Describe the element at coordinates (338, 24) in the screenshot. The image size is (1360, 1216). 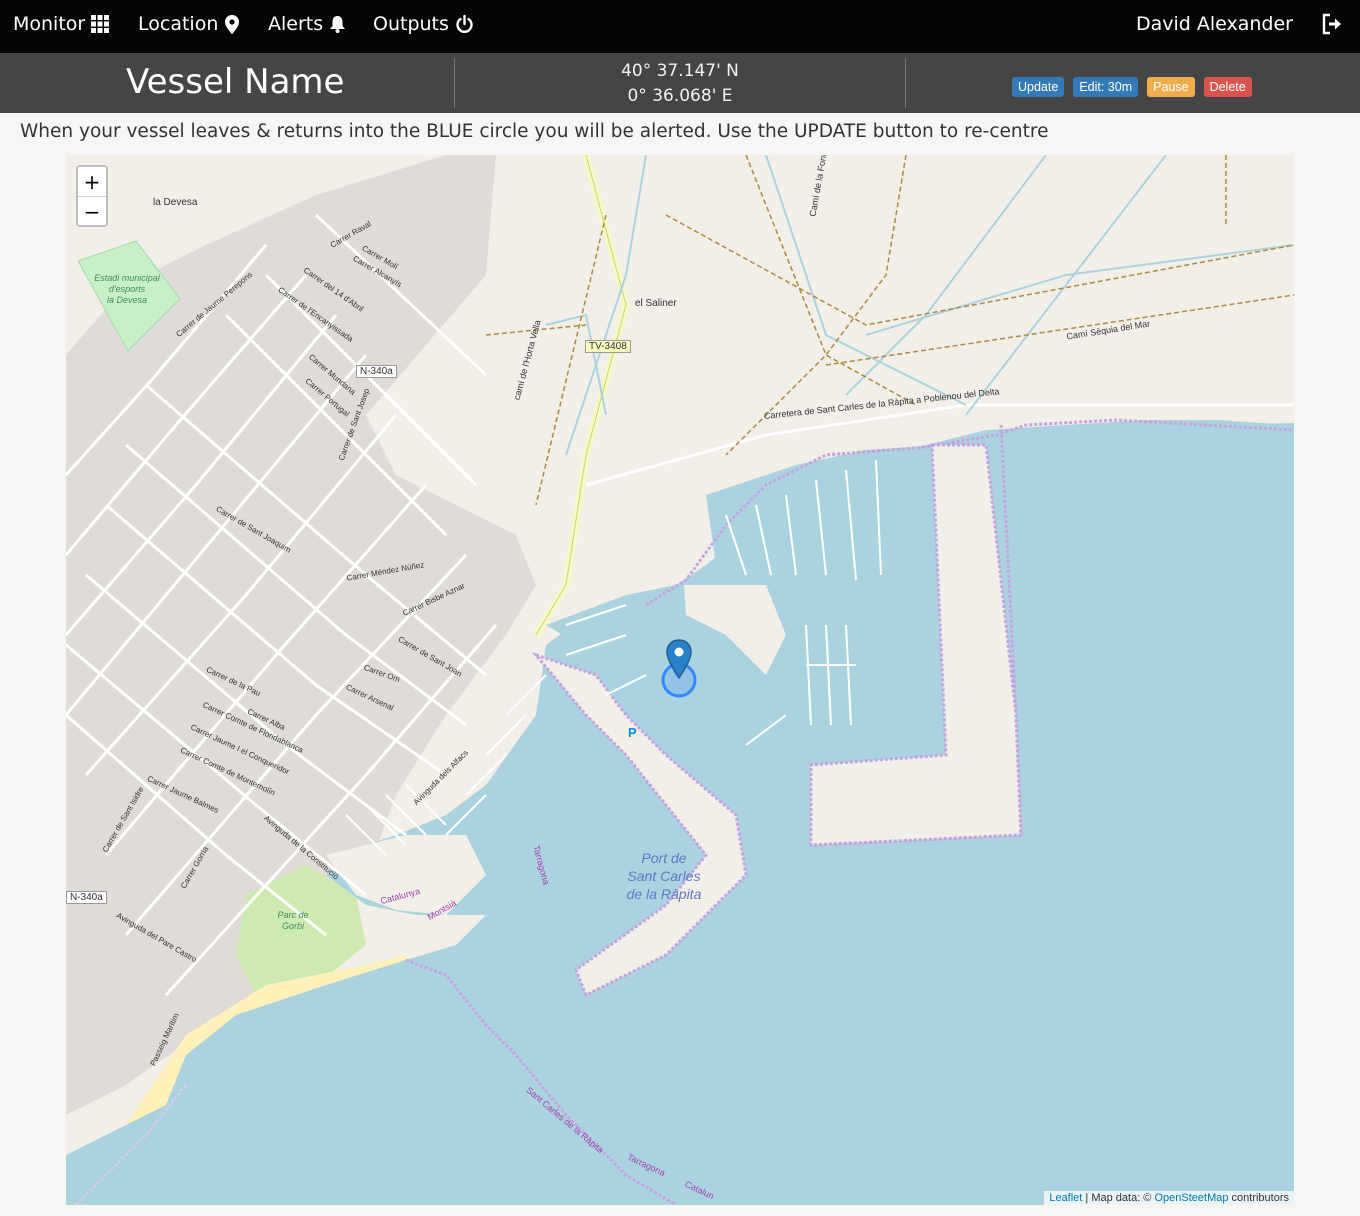
I see `bell-icon` at that location.